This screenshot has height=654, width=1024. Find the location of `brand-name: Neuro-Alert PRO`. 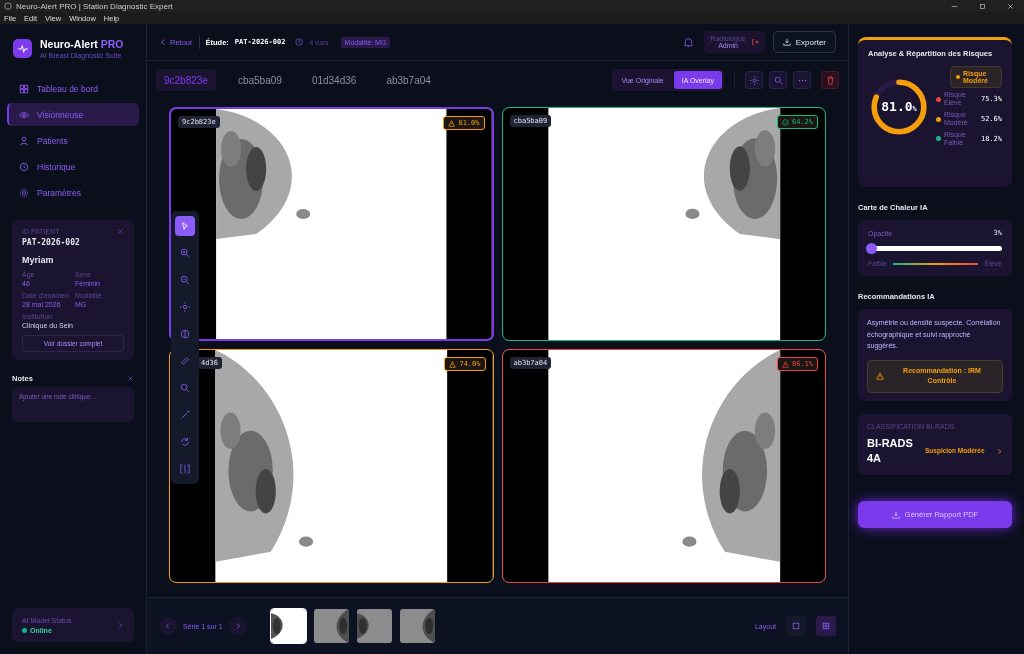

brand-name: Neuro-Alert PRO is located at coordinates (82, 44).